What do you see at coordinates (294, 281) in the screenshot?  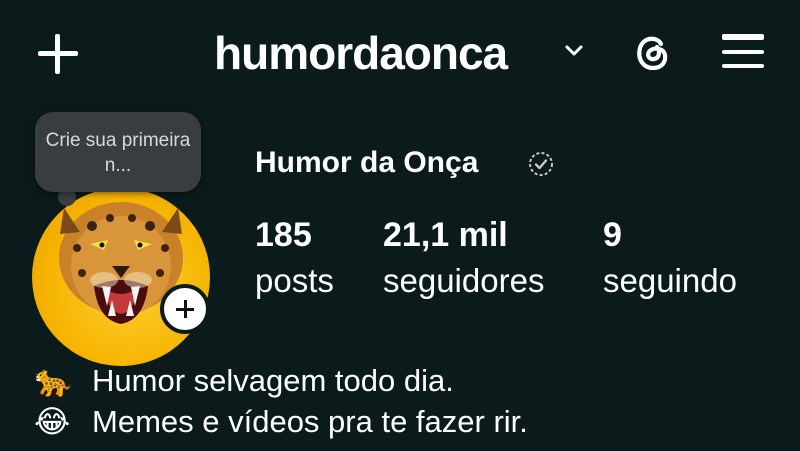 I see `posts-label: posts` at bounding box center [294, 281].